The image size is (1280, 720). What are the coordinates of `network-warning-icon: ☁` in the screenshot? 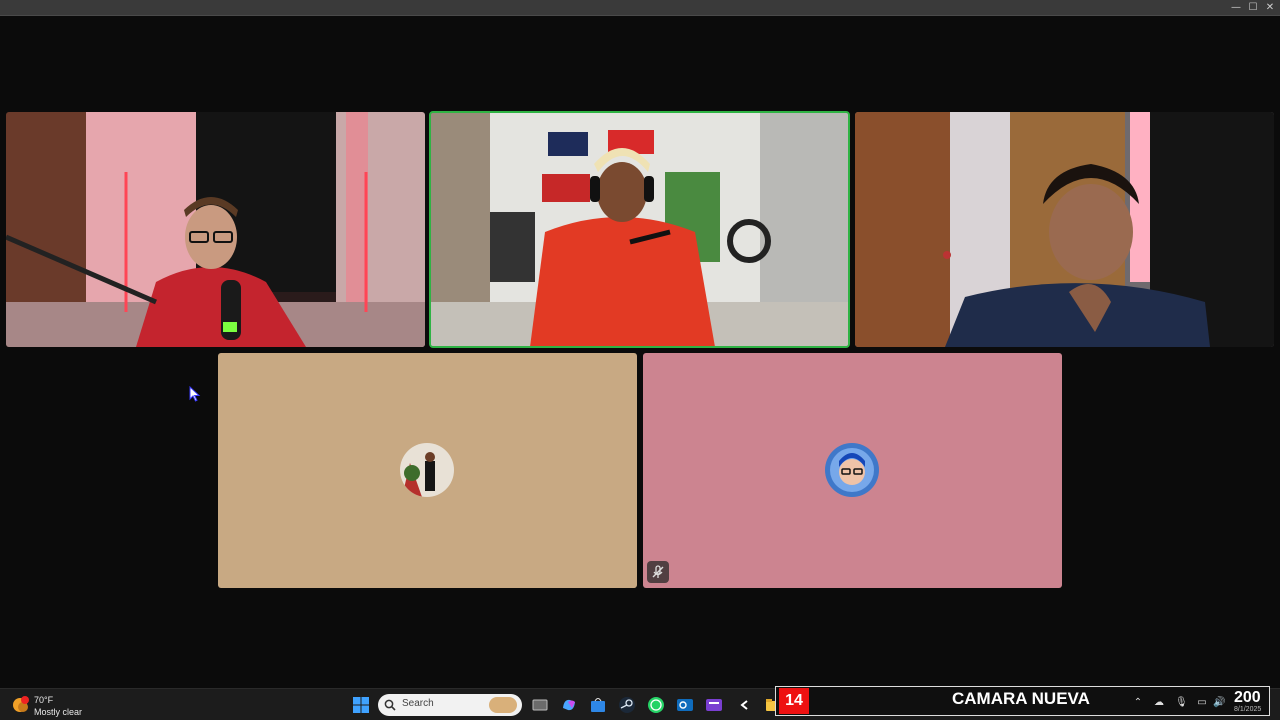 It's located at (1159, 703).